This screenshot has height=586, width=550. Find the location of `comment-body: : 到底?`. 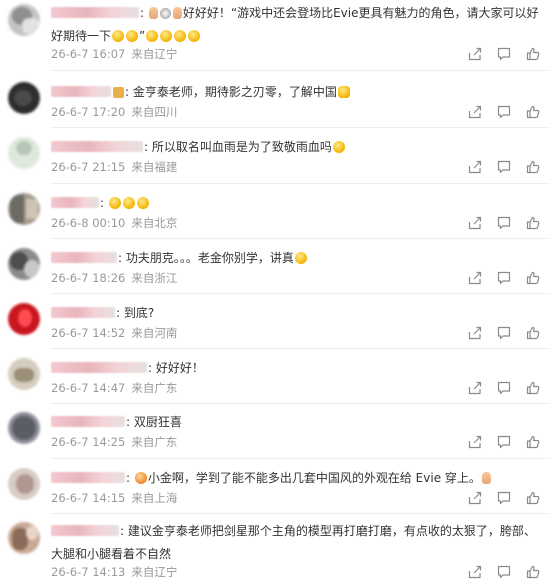

comment-body: : 到底? is located at coordinates (296, 313).